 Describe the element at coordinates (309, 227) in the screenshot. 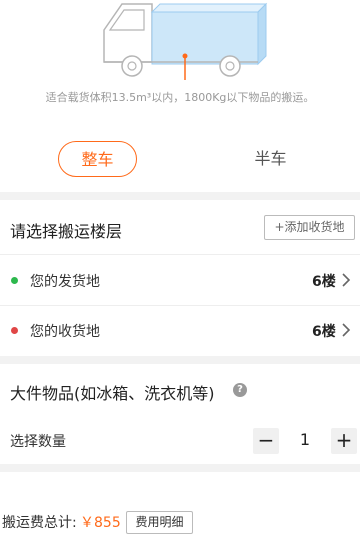

I see `add-destination-button: +添加收货地` at that location.